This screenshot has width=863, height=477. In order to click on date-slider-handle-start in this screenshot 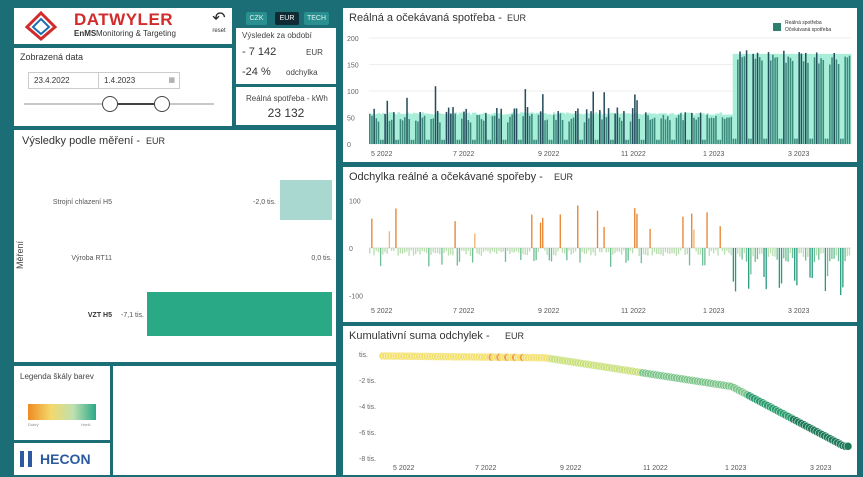, I will do `click(110, 104)`.